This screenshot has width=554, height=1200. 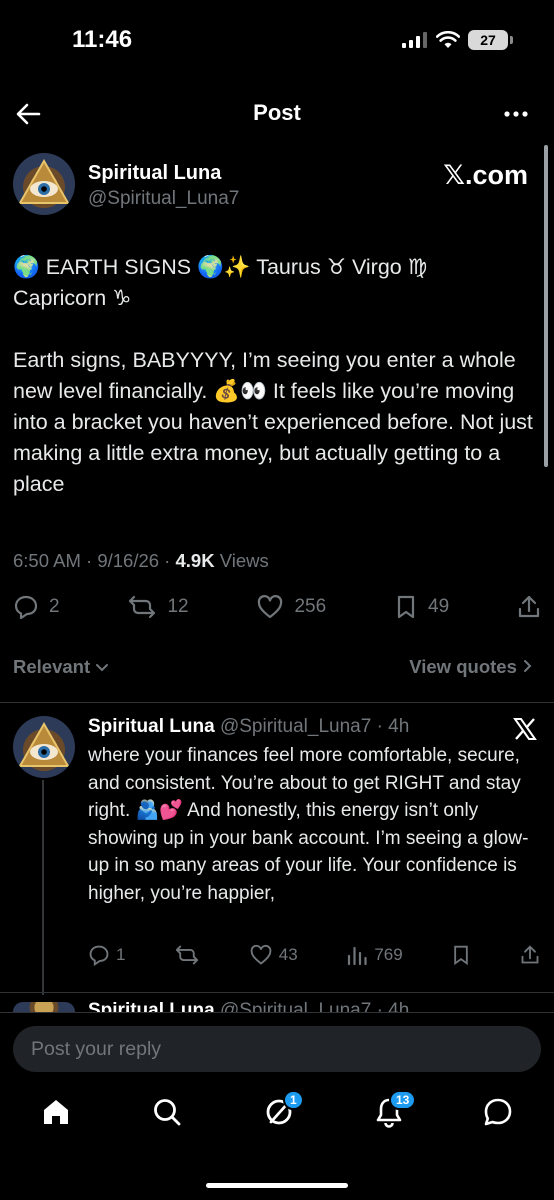 I want to click on reply-views-button: 769, so click(x=374, y=955).